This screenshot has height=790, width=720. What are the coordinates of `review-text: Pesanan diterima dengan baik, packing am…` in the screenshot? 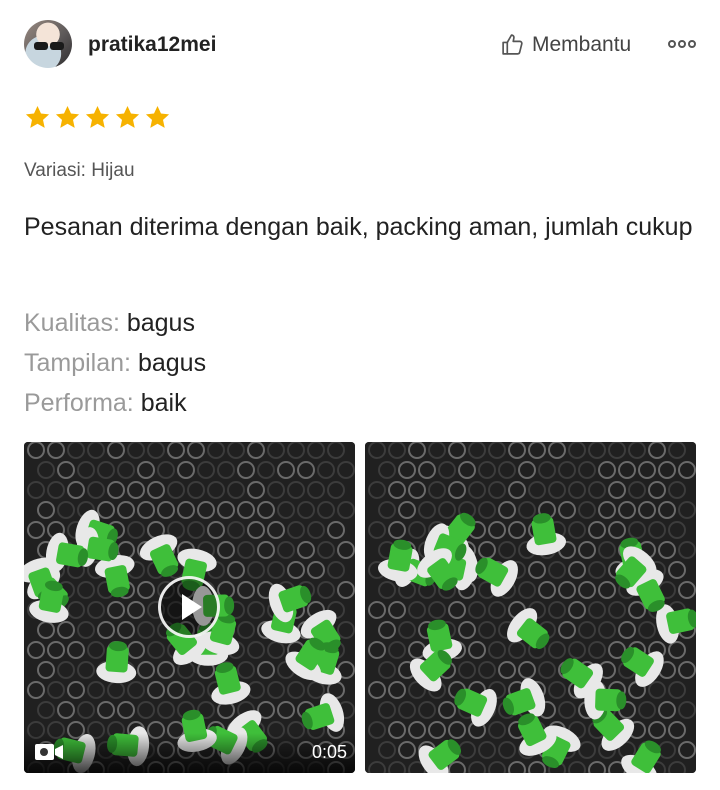 It's located at (358, 227).